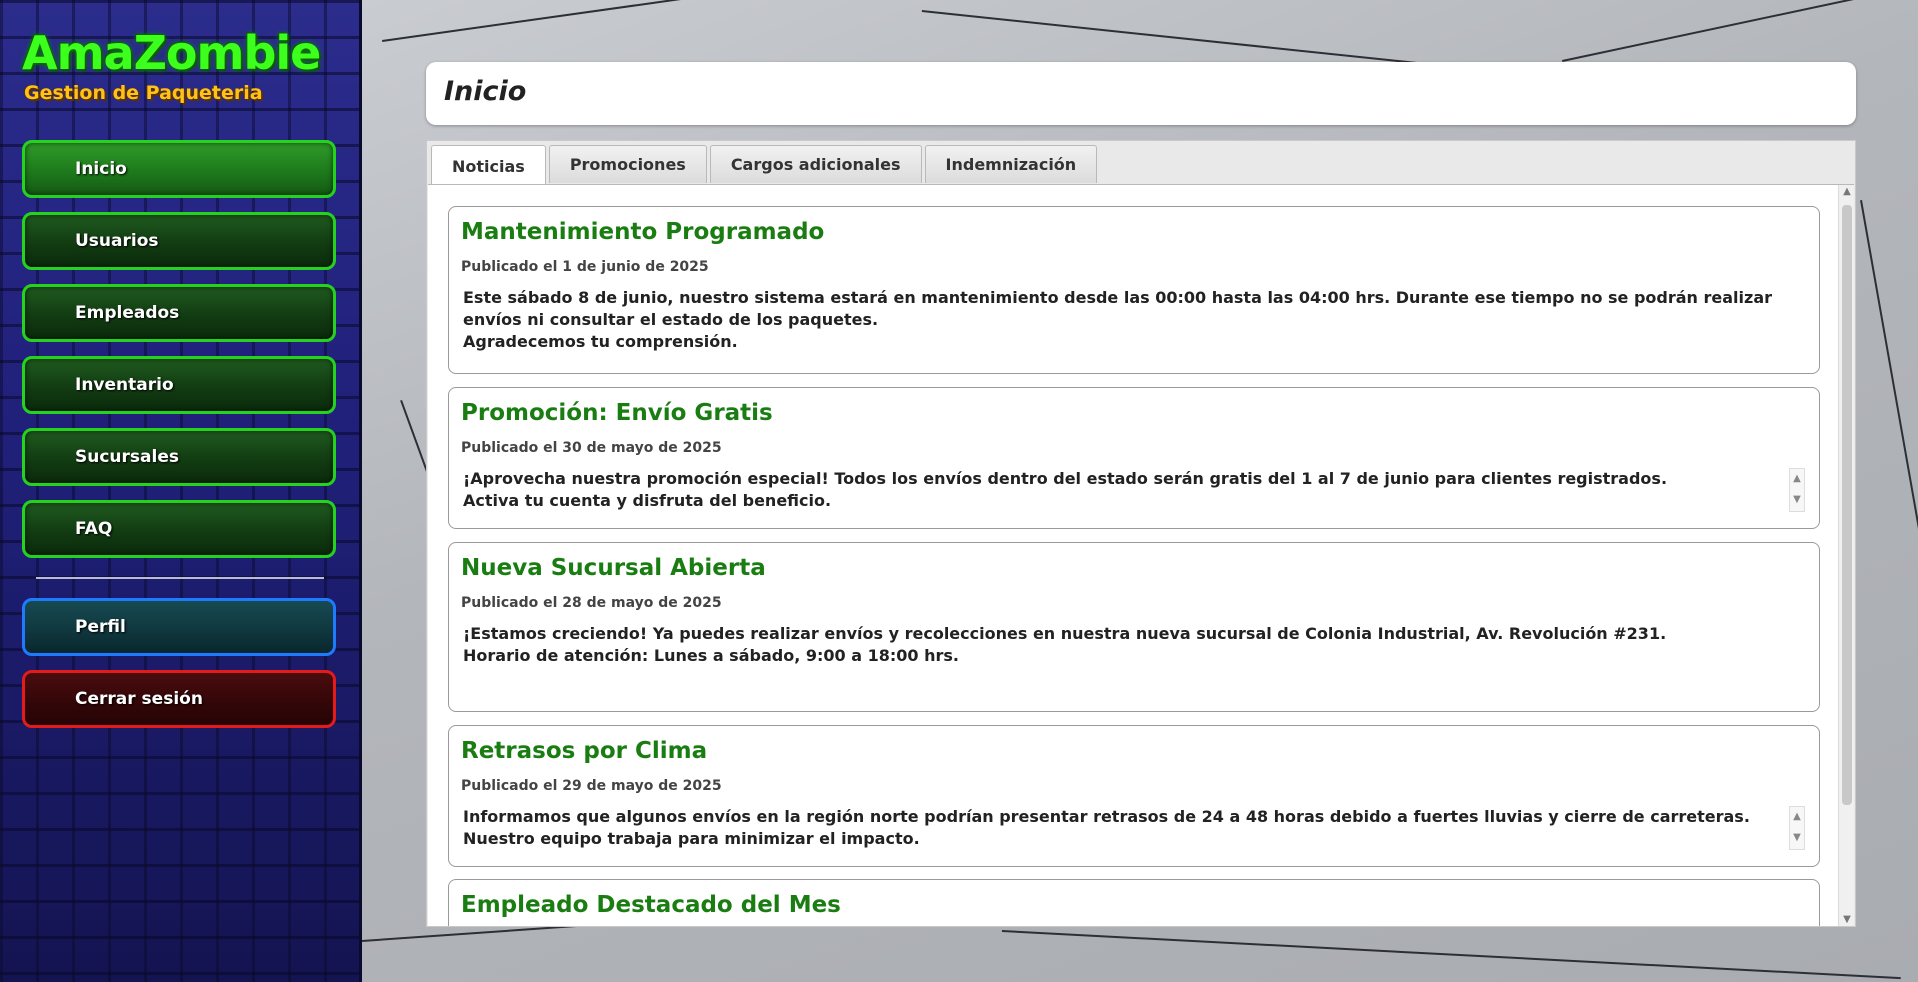  I want to click on news-date: Publicado el 29 de mayo de 2025, so click(591, 786).